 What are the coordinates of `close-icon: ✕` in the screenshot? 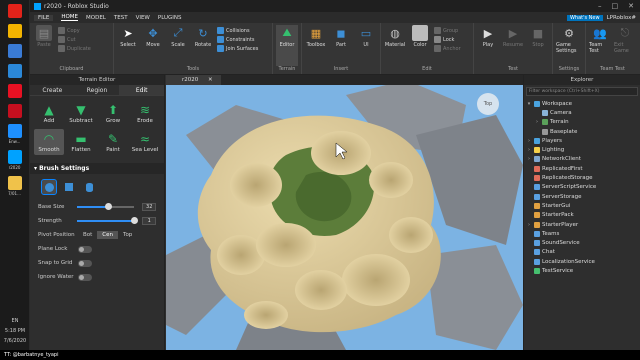 It's located at (631, 6).